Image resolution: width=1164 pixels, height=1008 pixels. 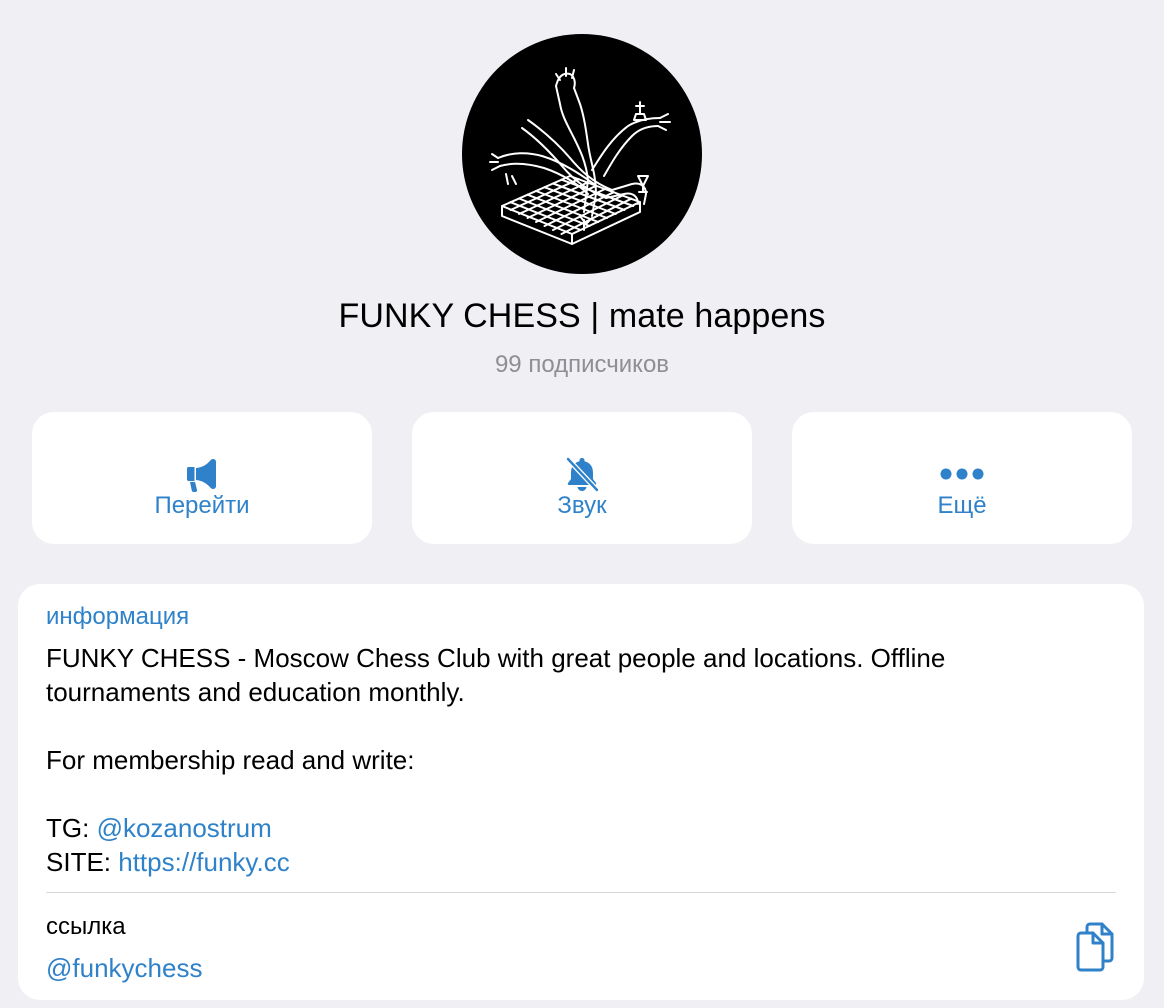 What do you see at coordinates (962, 474) in the screenshot?
I see `more-dots-icon` at bounding box center [962, 474].